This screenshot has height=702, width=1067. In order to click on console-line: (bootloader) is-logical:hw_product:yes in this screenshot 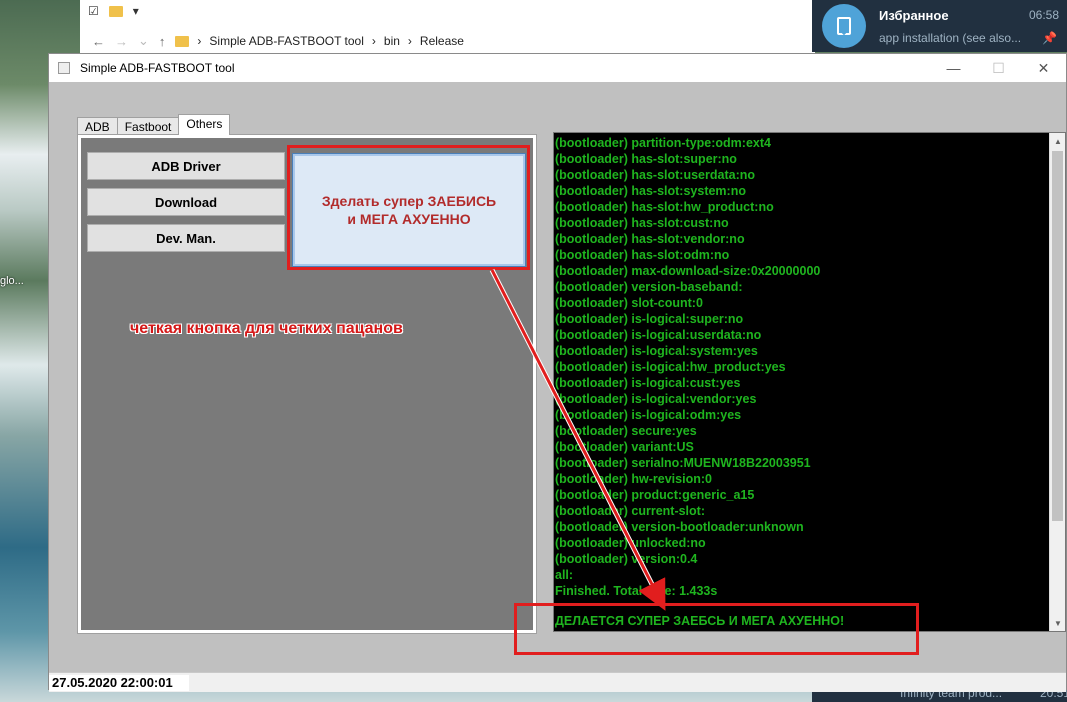, I will do `click(670, 367)`.